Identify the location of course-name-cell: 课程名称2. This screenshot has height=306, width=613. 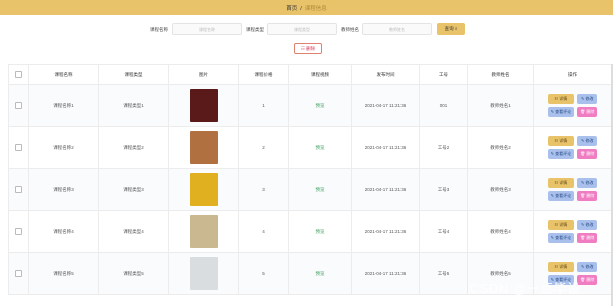
(63, 147).